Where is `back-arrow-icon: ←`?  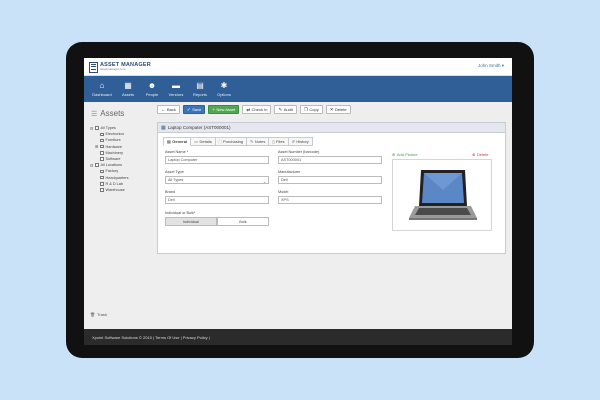 back-arrow-icon: ← is located at coordinates (163, 109).